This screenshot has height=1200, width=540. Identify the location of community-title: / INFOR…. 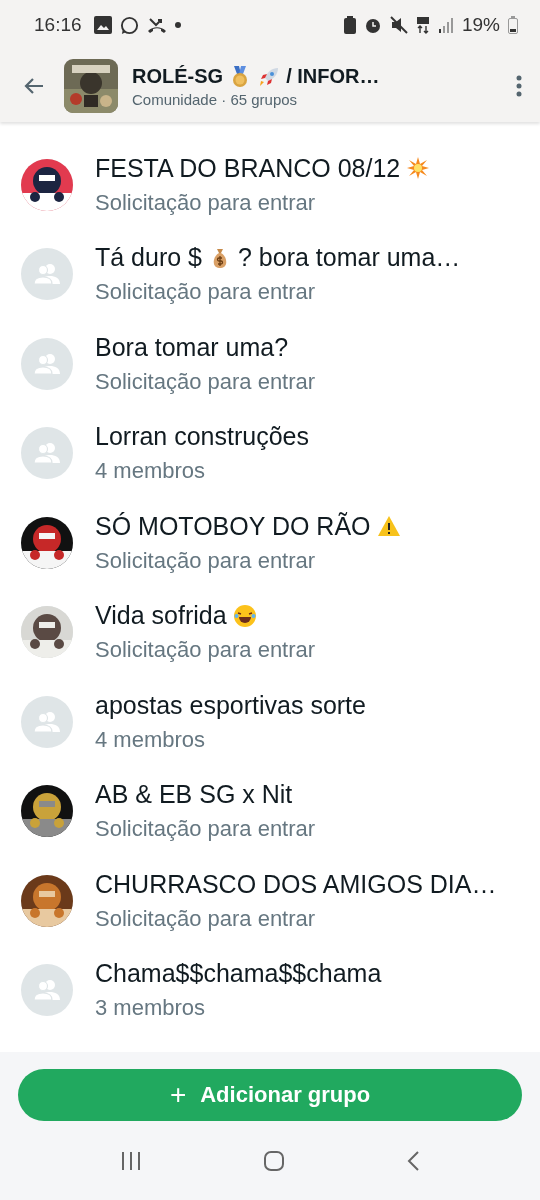
(333, 76).